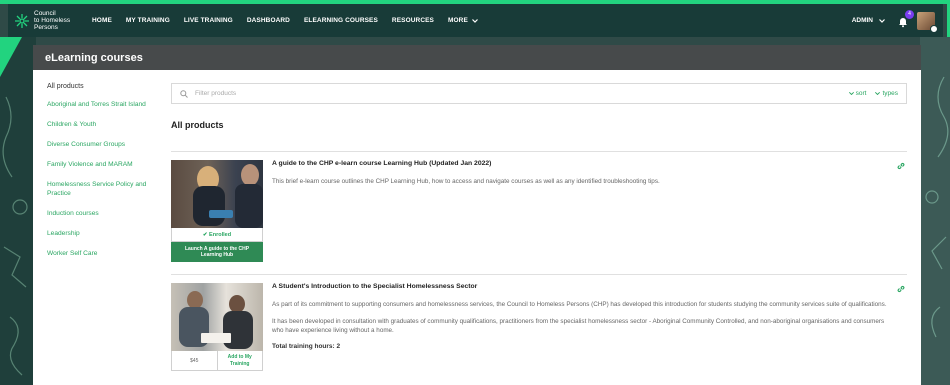 This screenshot has height=385, width=950. I want to click on enrolled-status: ✔ Enrolled, so click(217, 235).